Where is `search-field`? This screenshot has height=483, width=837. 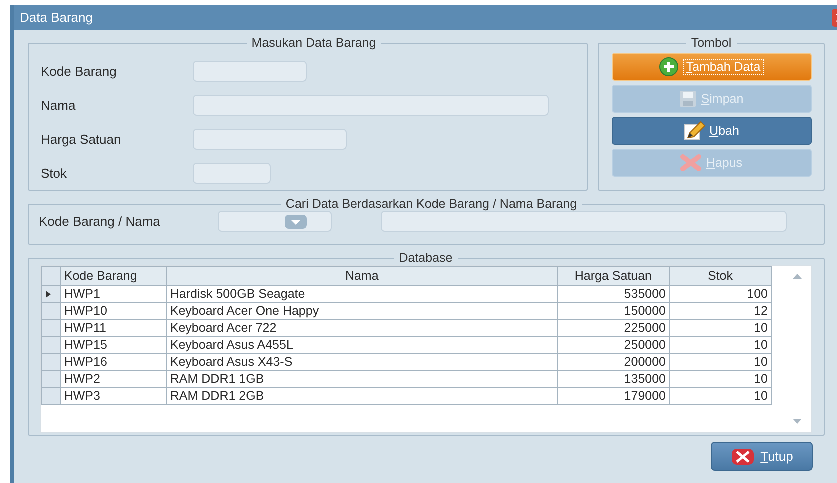 search-field is located at coordinates (584, 221).